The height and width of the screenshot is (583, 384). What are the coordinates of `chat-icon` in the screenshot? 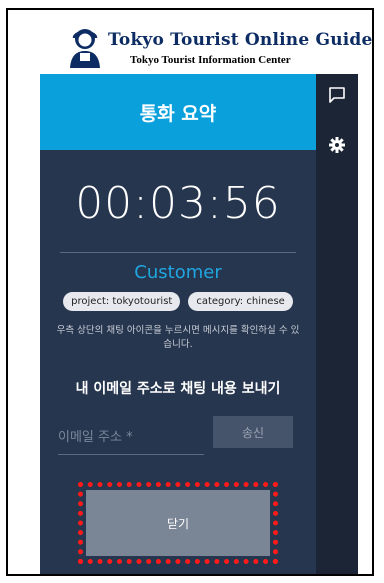 It's located at (337, 95).